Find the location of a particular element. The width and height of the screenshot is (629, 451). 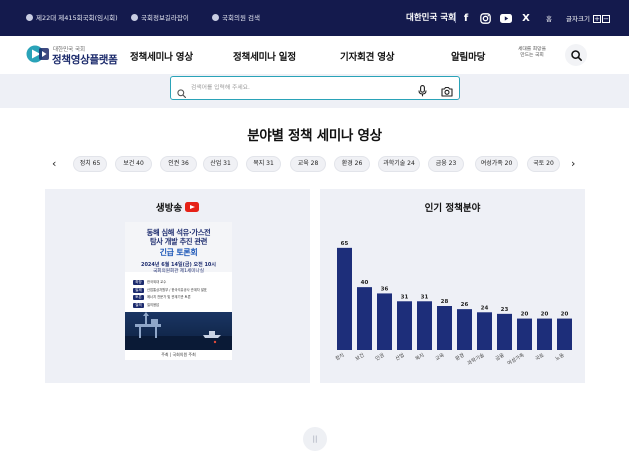

nav-notice: 알림마당 is located at coordinates (468, 56).